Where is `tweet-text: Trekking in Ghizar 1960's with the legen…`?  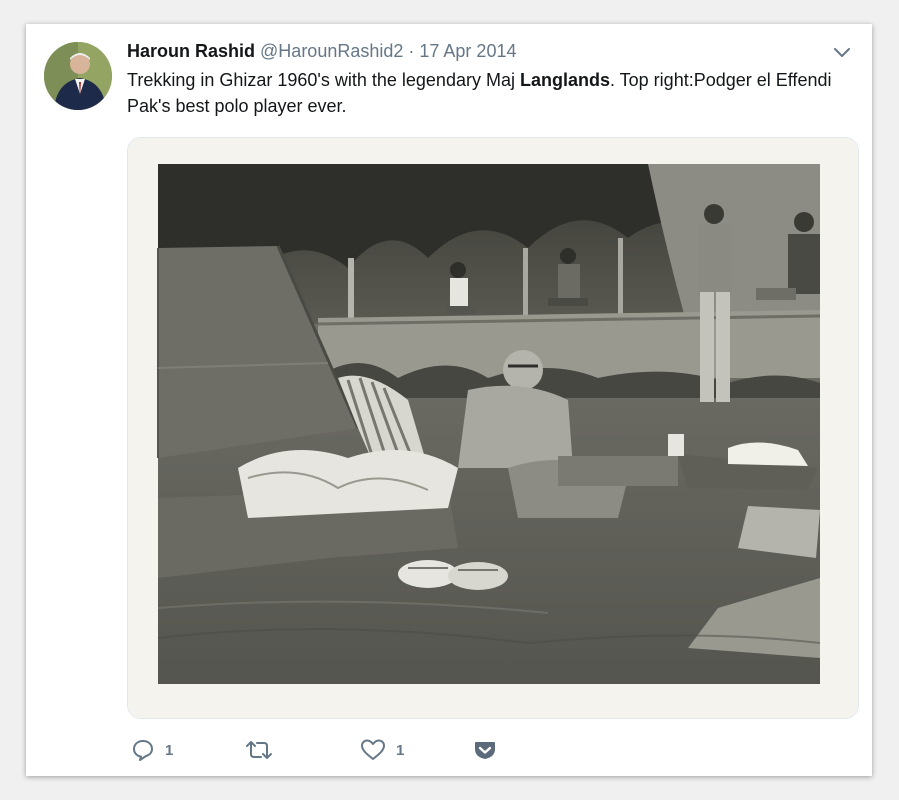 tweet-text: Trekking in Ghizar 1960's with the legen… is located at coordinates (492, 93).